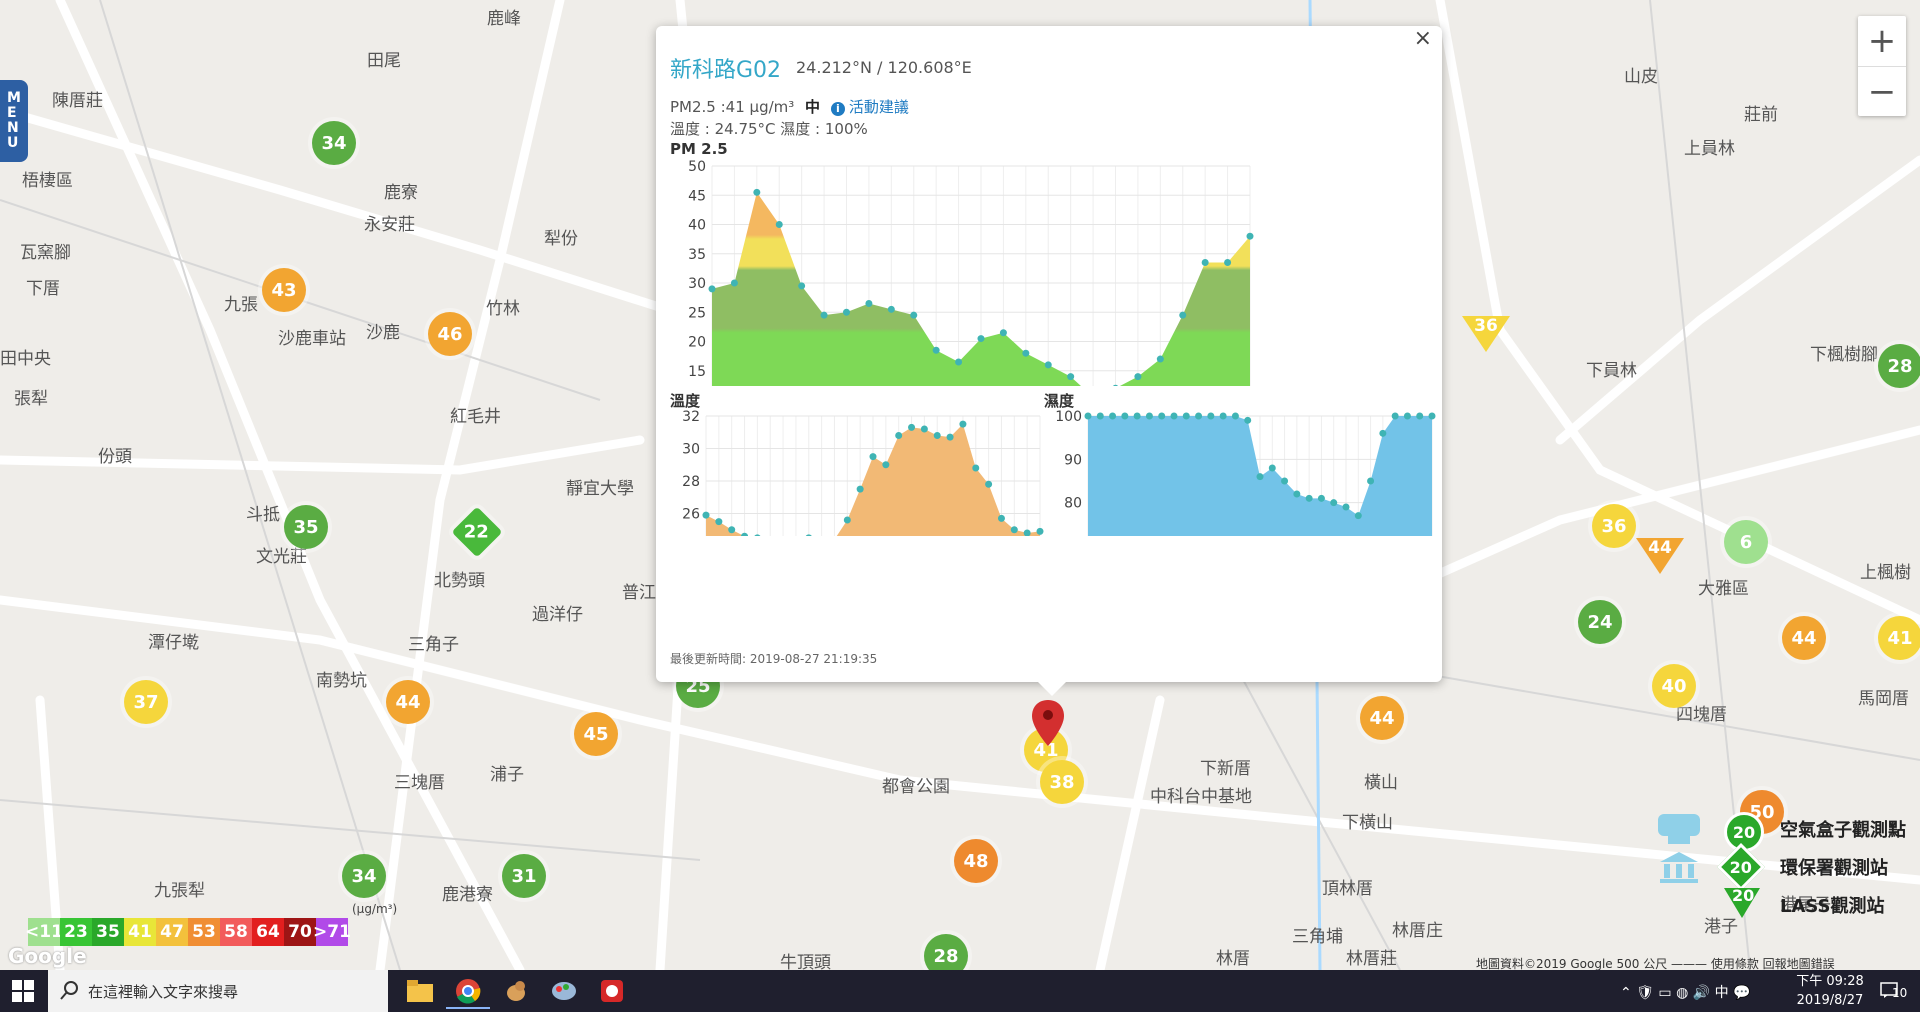 The image size is (1920, 1012). What do you see at coordinates (596, 734) in the screenshot?
I see `sensor-marker: 45` at bounding box center [596, 734].